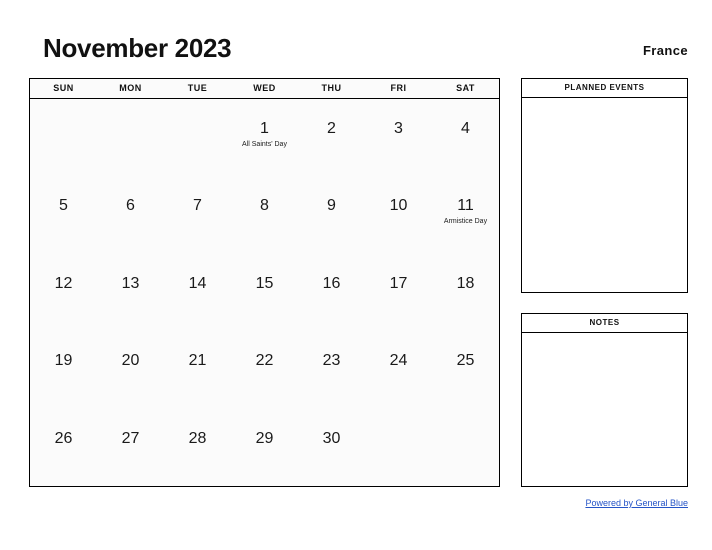 Image resolution: width=712 pixels, height=550 pixels. I want to click on calendar-week-row: 1 All Saints' Day 2 3 4, so click(264, 137).